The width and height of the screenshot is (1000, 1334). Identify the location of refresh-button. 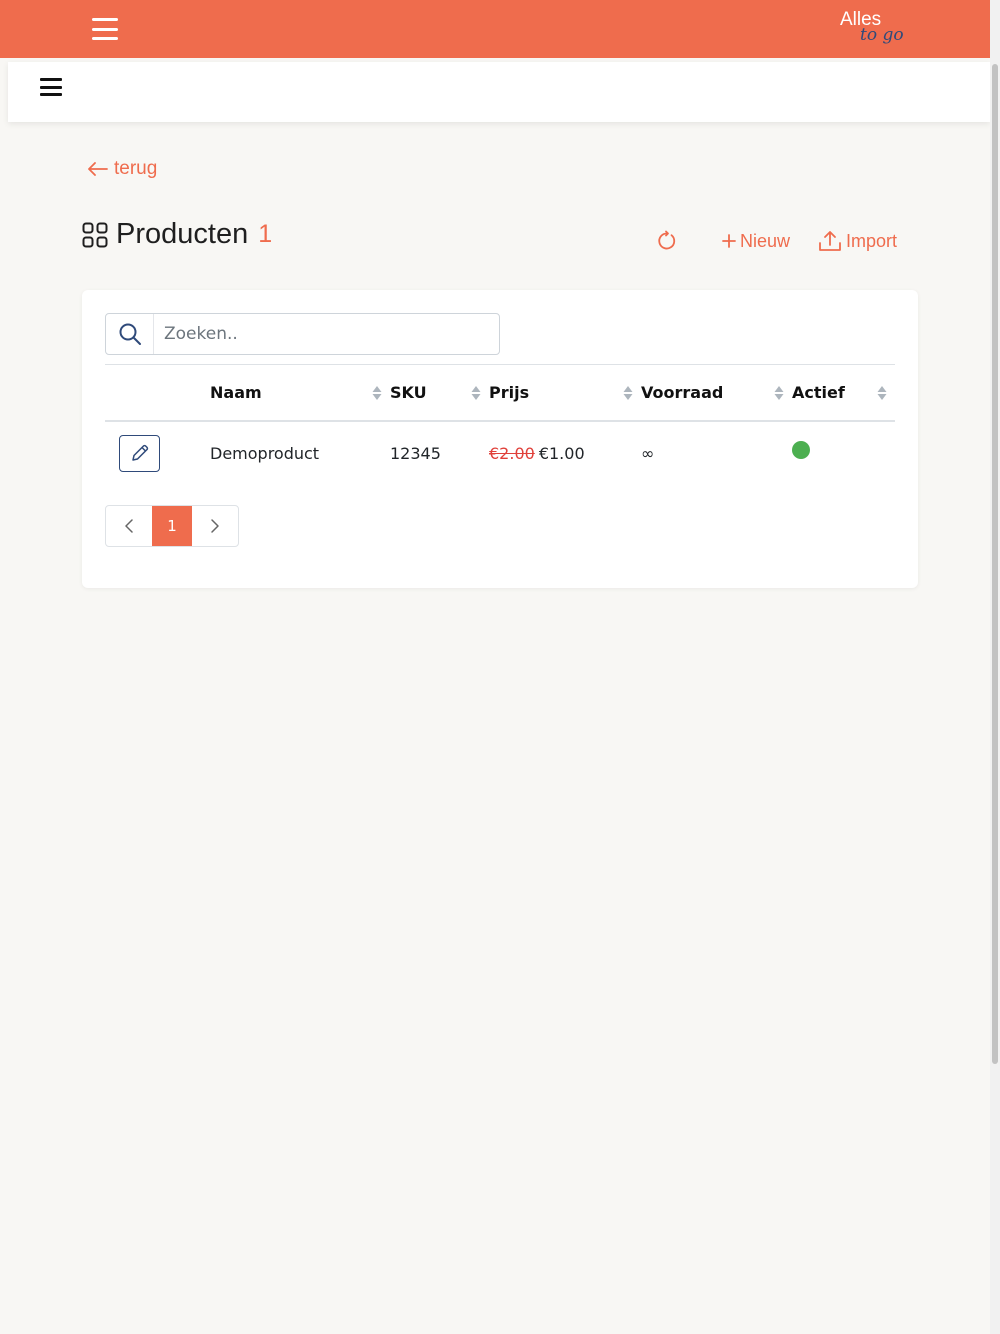
(667, 241).